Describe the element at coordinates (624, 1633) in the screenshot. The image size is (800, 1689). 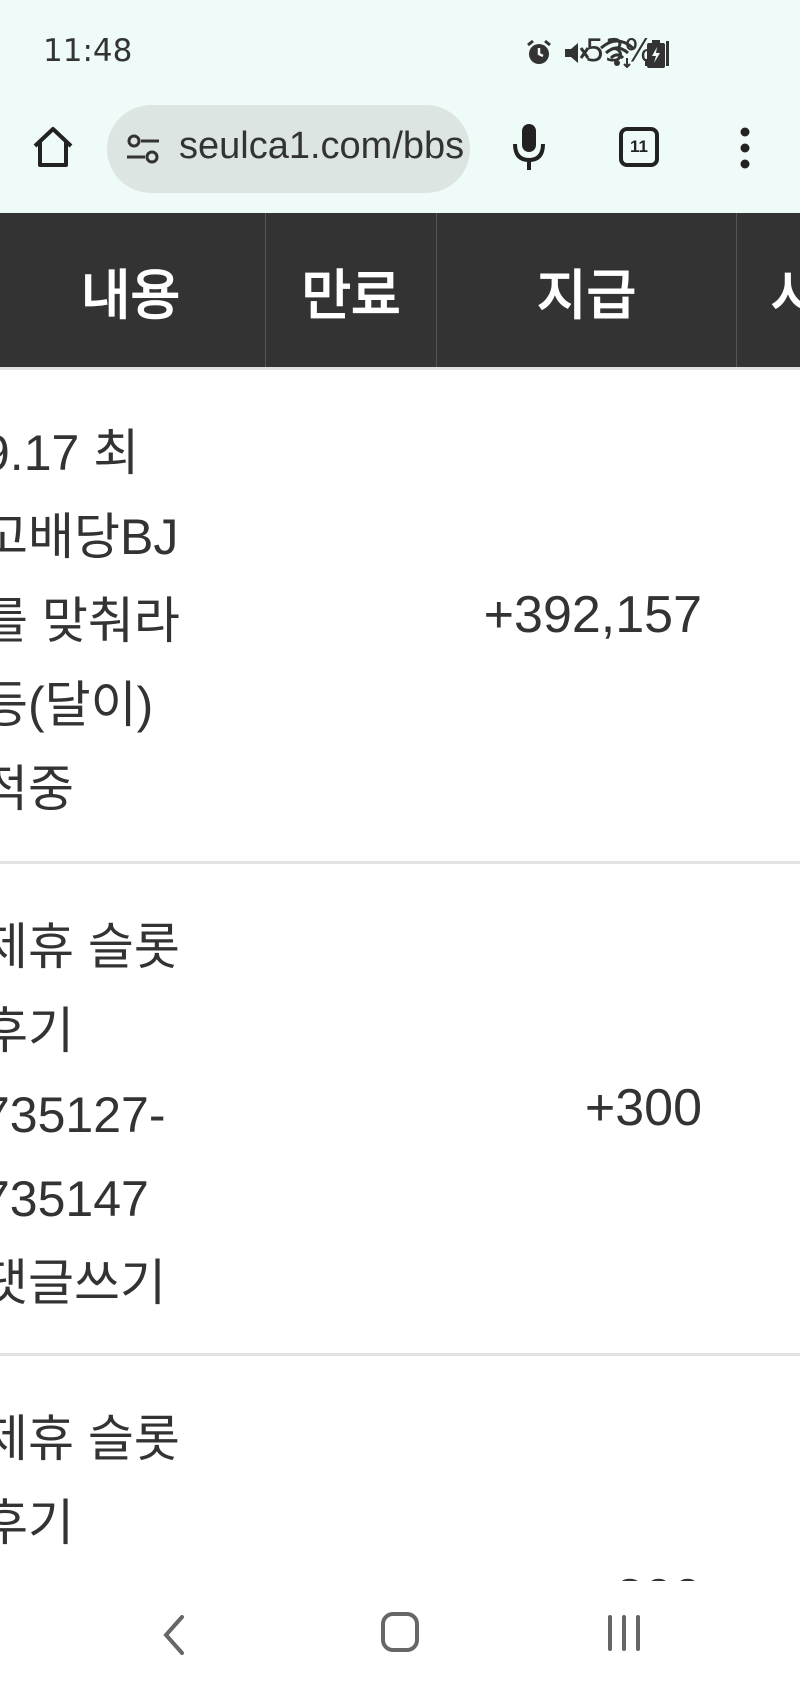
I see `recent-apps-icon` at that location.